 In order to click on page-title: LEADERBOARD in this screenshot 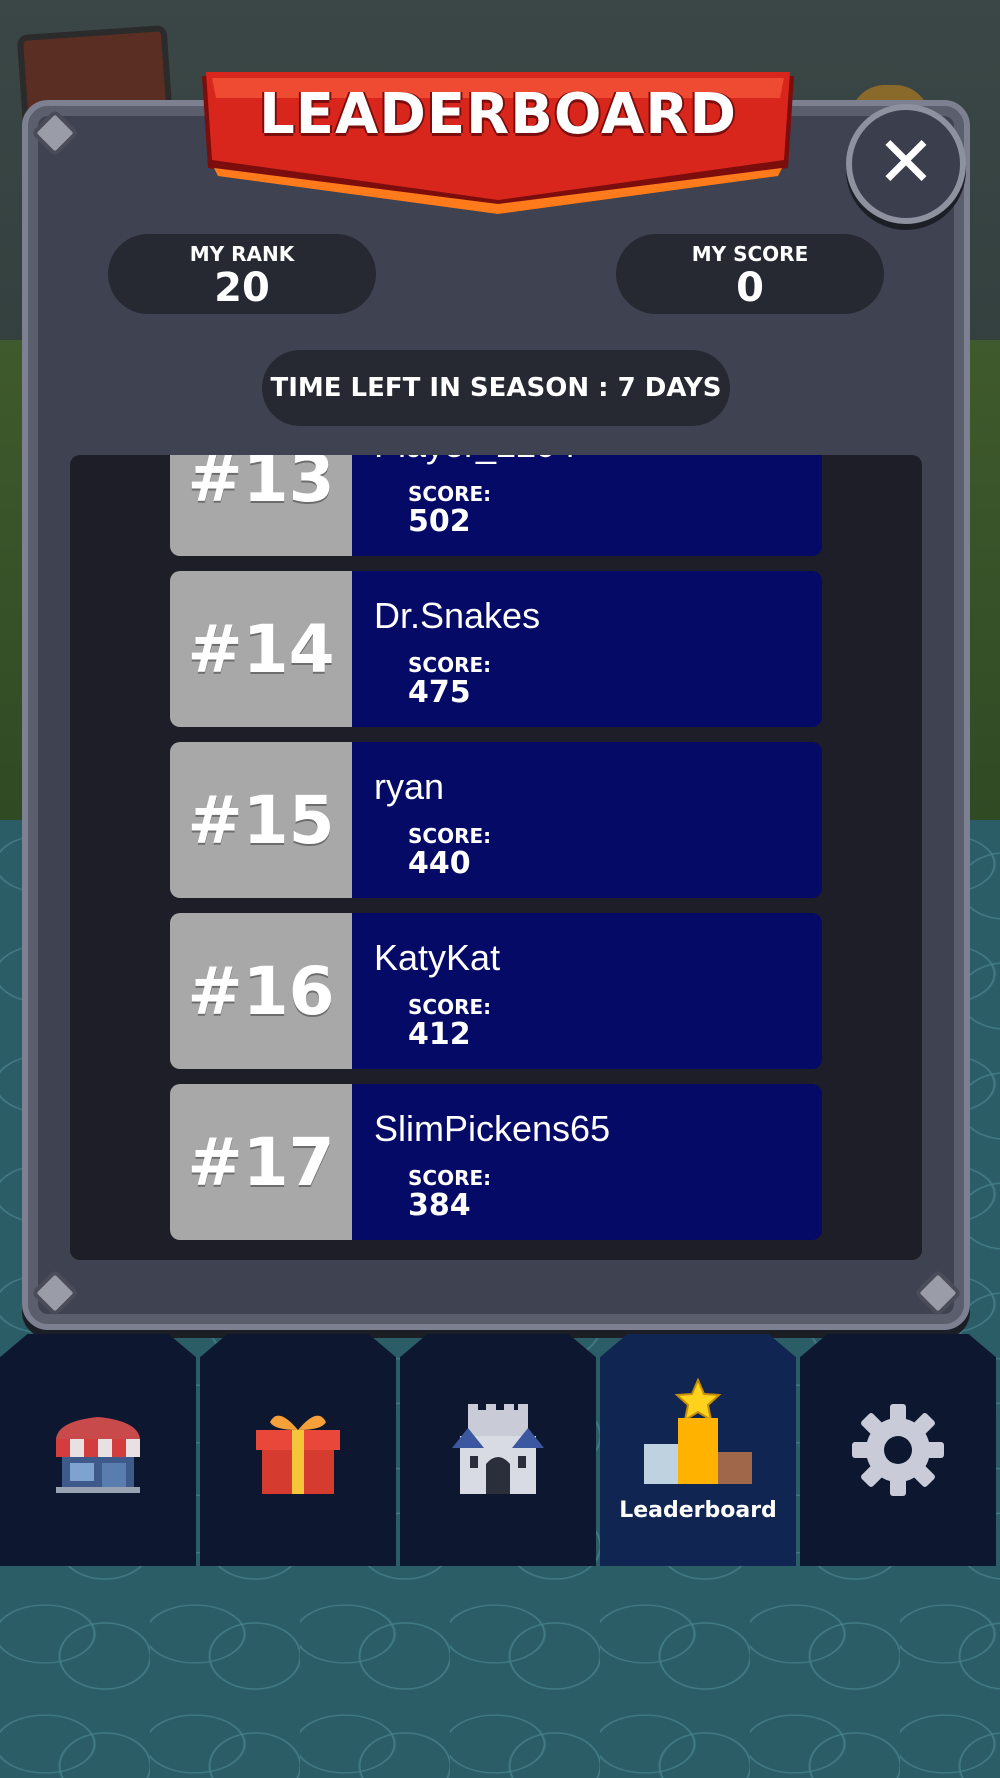, I will do `click(498, 114)`.